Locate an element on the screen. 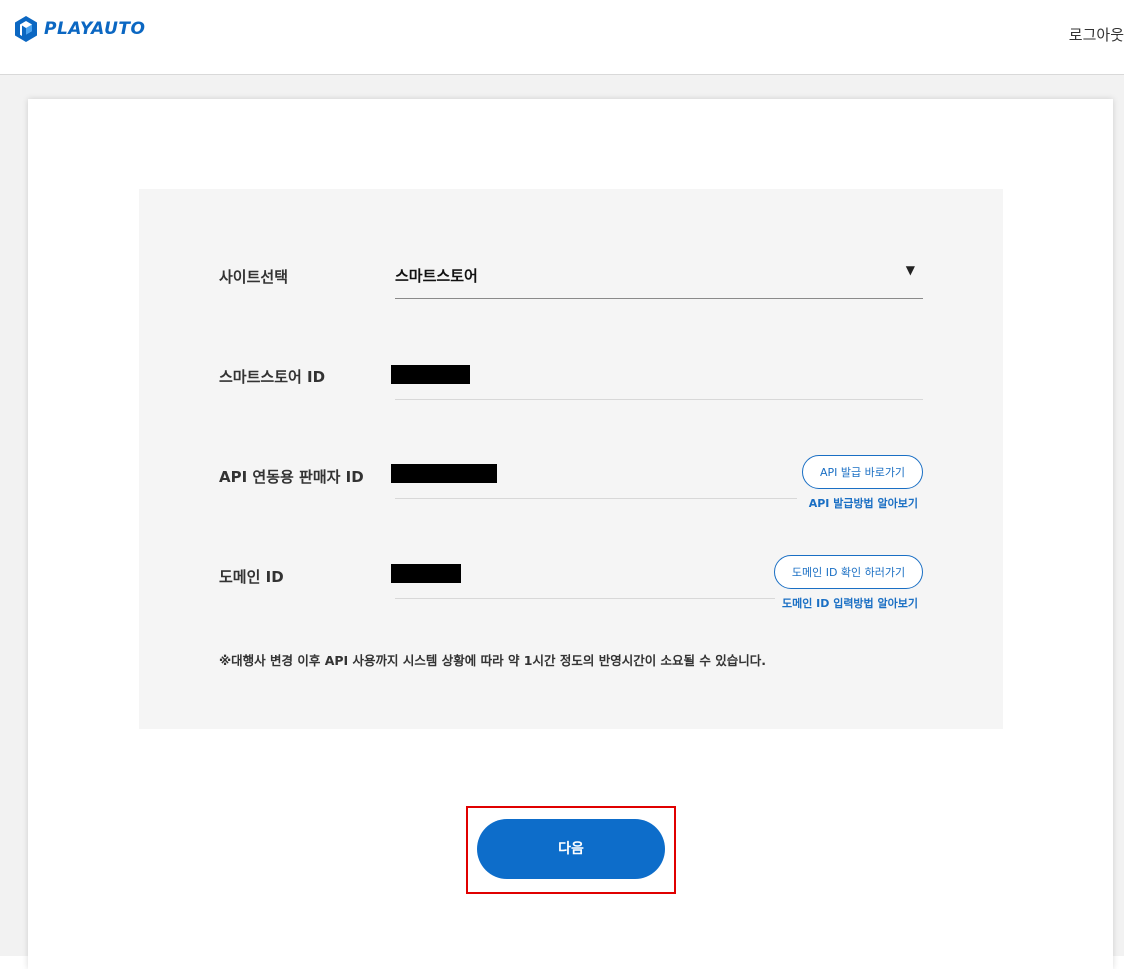 This screenshot has width=1124, height=969. next-button: 다음 is located at coordinates (571, 849).